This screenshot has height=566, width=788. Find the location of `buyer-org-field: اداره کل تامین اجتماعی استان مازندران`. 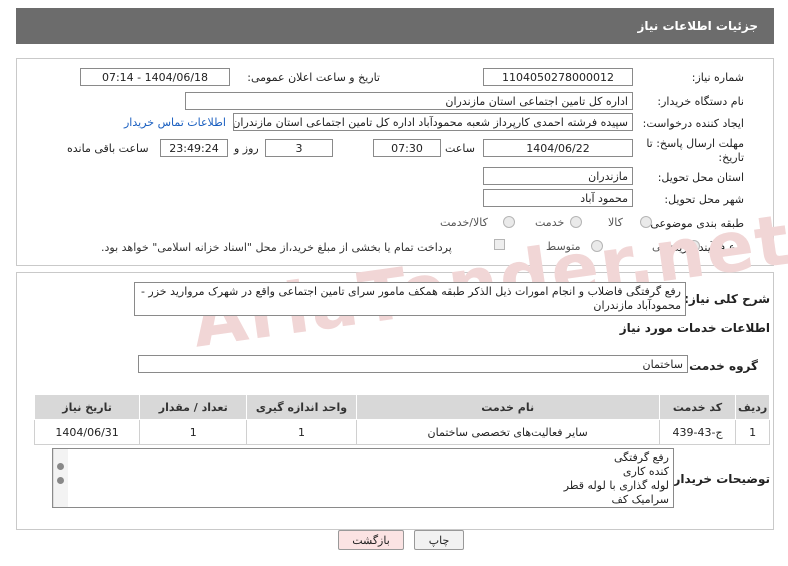

buyer-org-field: اداره کل تامین اجتماعی استان مازندران is located at coordinates (409, 101).